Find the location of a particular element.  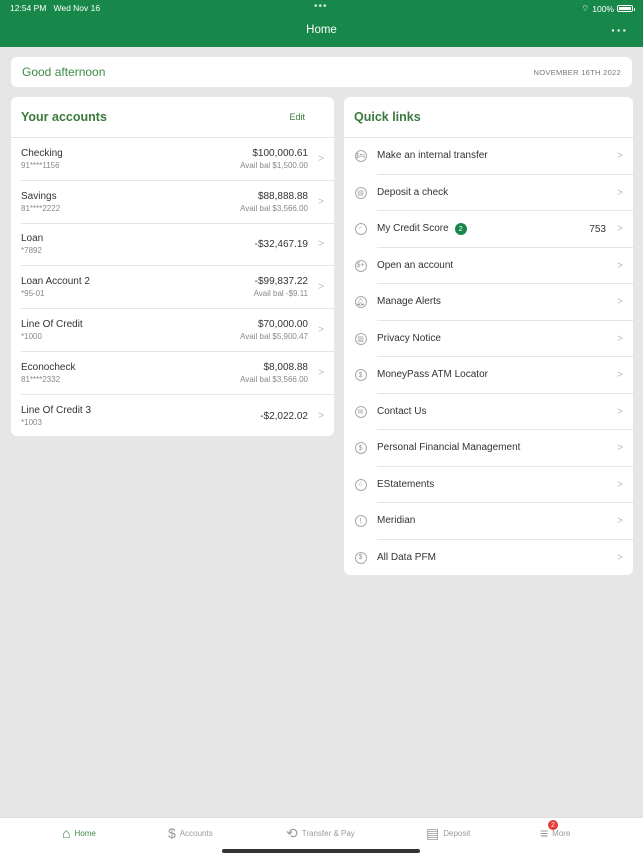

account-balance: $88,888.88 is located at coordinates (282, 196).